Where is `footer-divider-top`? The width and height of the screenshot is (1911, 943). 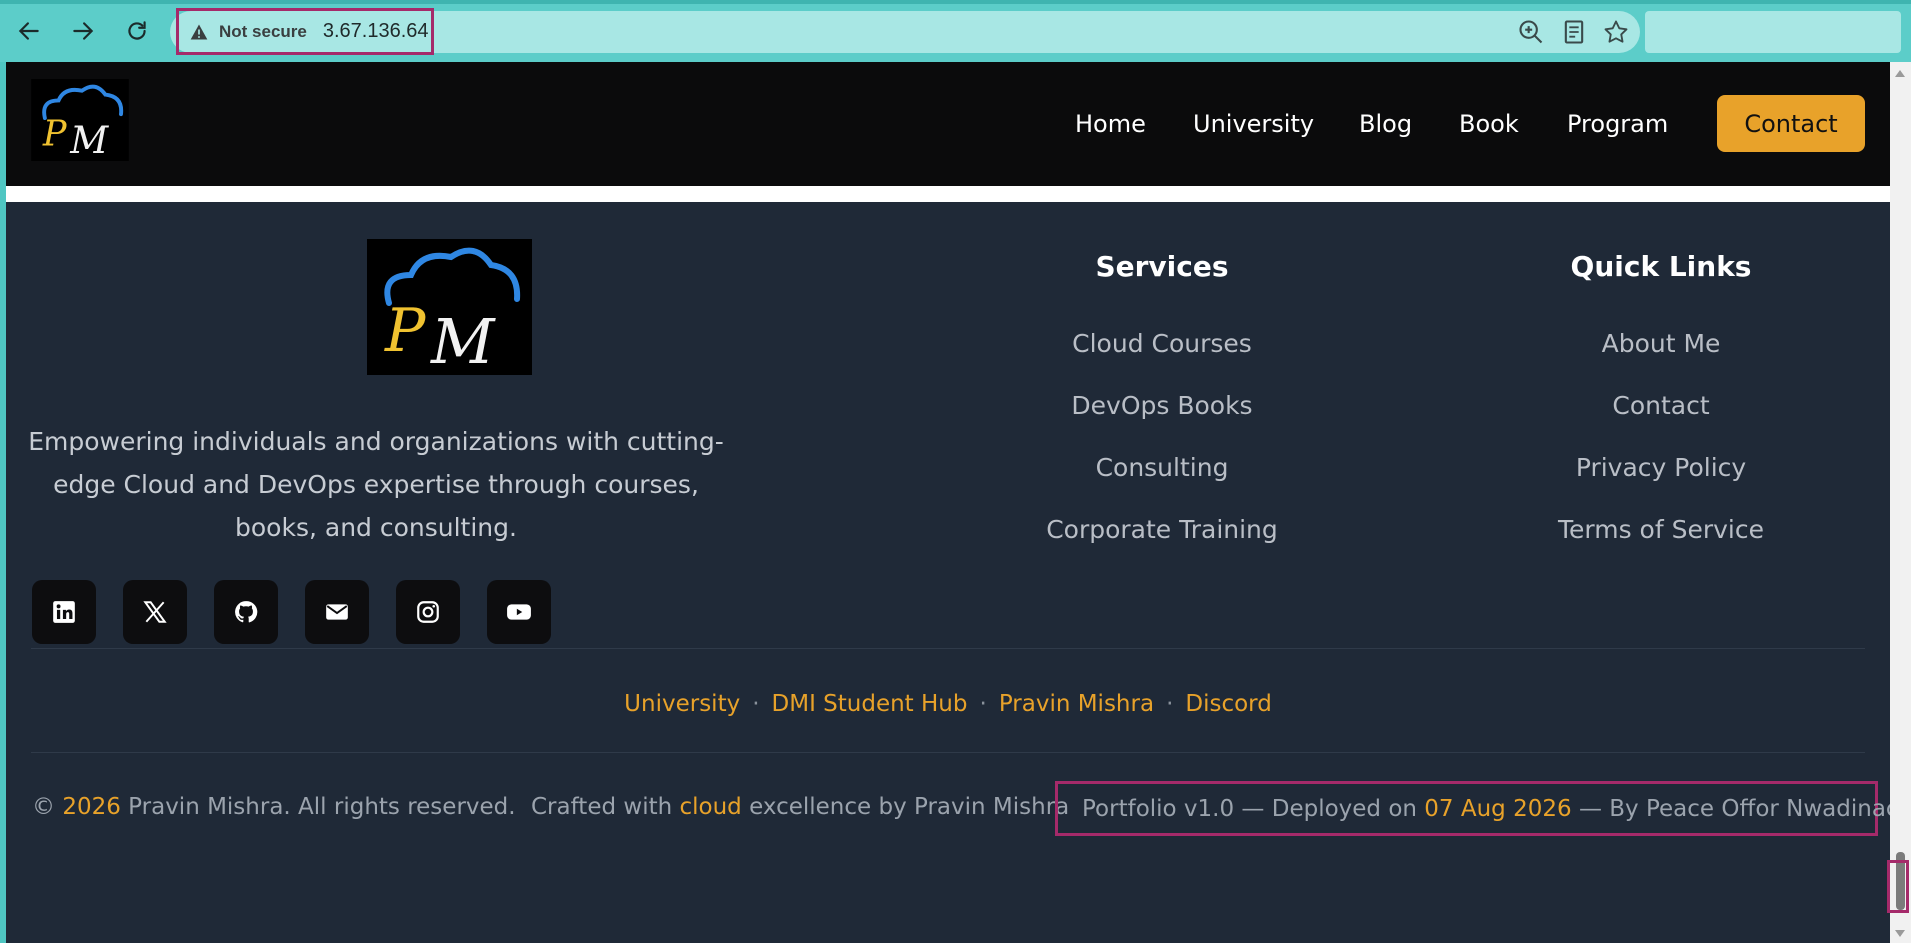
footer-divider-top is located at coordinates (948, 648).